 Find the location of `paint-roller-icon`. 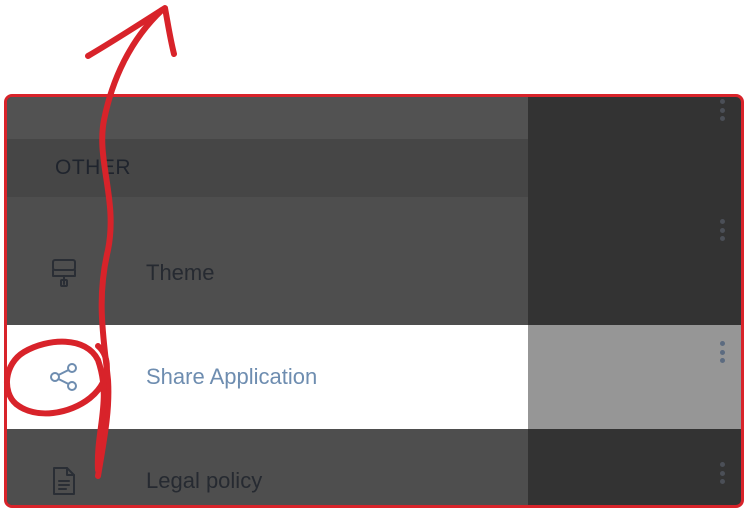

paint-roller-icon is located at coordinates (64, 273).